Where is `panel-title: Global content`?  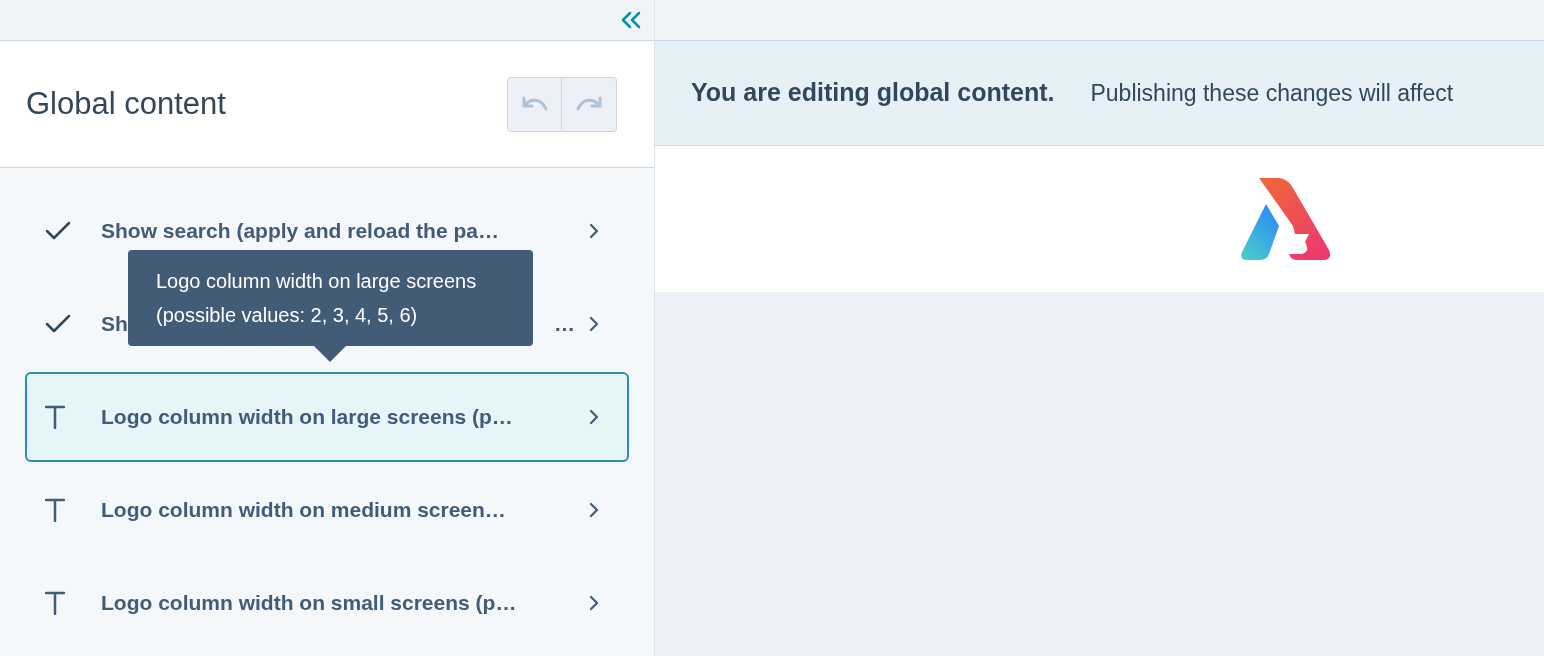 panel-title: Global content is located at coordinates (126, 103).